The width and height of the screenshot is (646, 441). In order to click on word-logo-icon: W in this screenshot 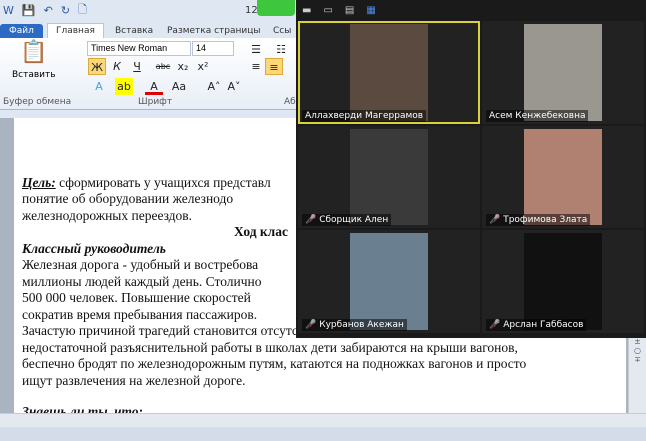, I will do `click(8, 10)`.